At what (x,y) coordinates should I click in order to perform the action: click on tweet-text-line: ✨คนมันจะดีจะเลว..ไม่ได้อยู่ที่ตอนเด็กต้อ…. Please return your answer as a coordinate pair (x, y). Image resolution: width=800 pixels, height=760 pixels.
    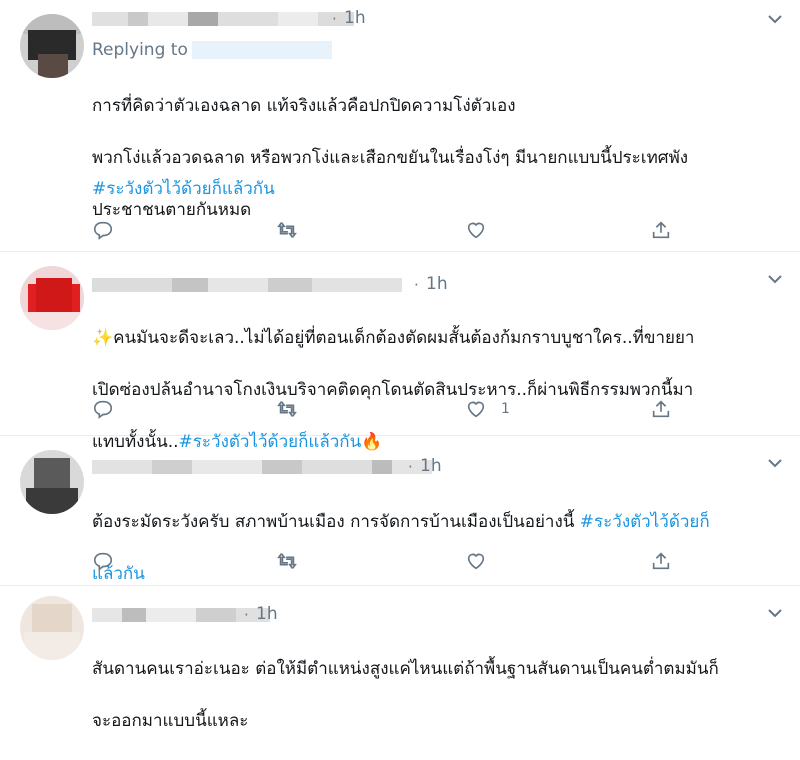
    Looking at the image, I should click on (393, 338).